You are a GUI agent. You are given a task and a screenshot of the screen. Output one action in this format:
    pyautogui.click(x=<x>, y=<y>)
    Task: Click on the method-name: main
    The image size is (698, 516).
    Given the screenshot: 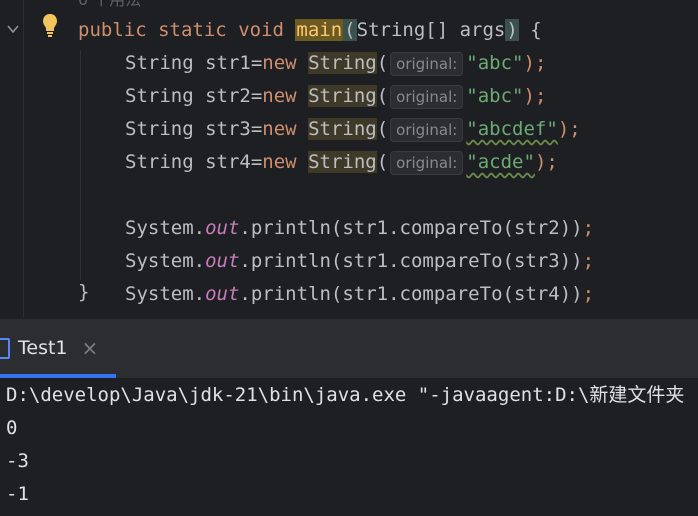 What is the action you would take?
    pyautogui.click(x=319, y=30)
    